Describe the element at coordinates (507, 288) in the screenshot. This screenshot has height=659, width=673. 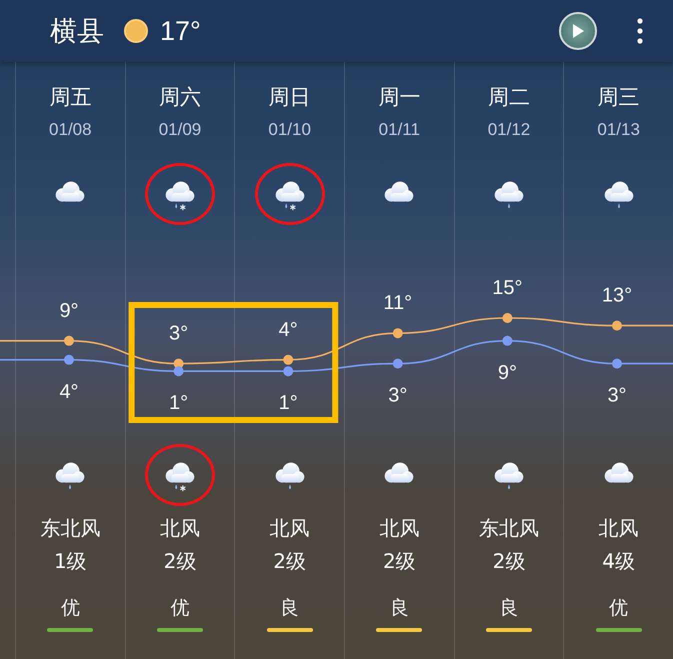
I see `high-temperature: 15°` at that location.